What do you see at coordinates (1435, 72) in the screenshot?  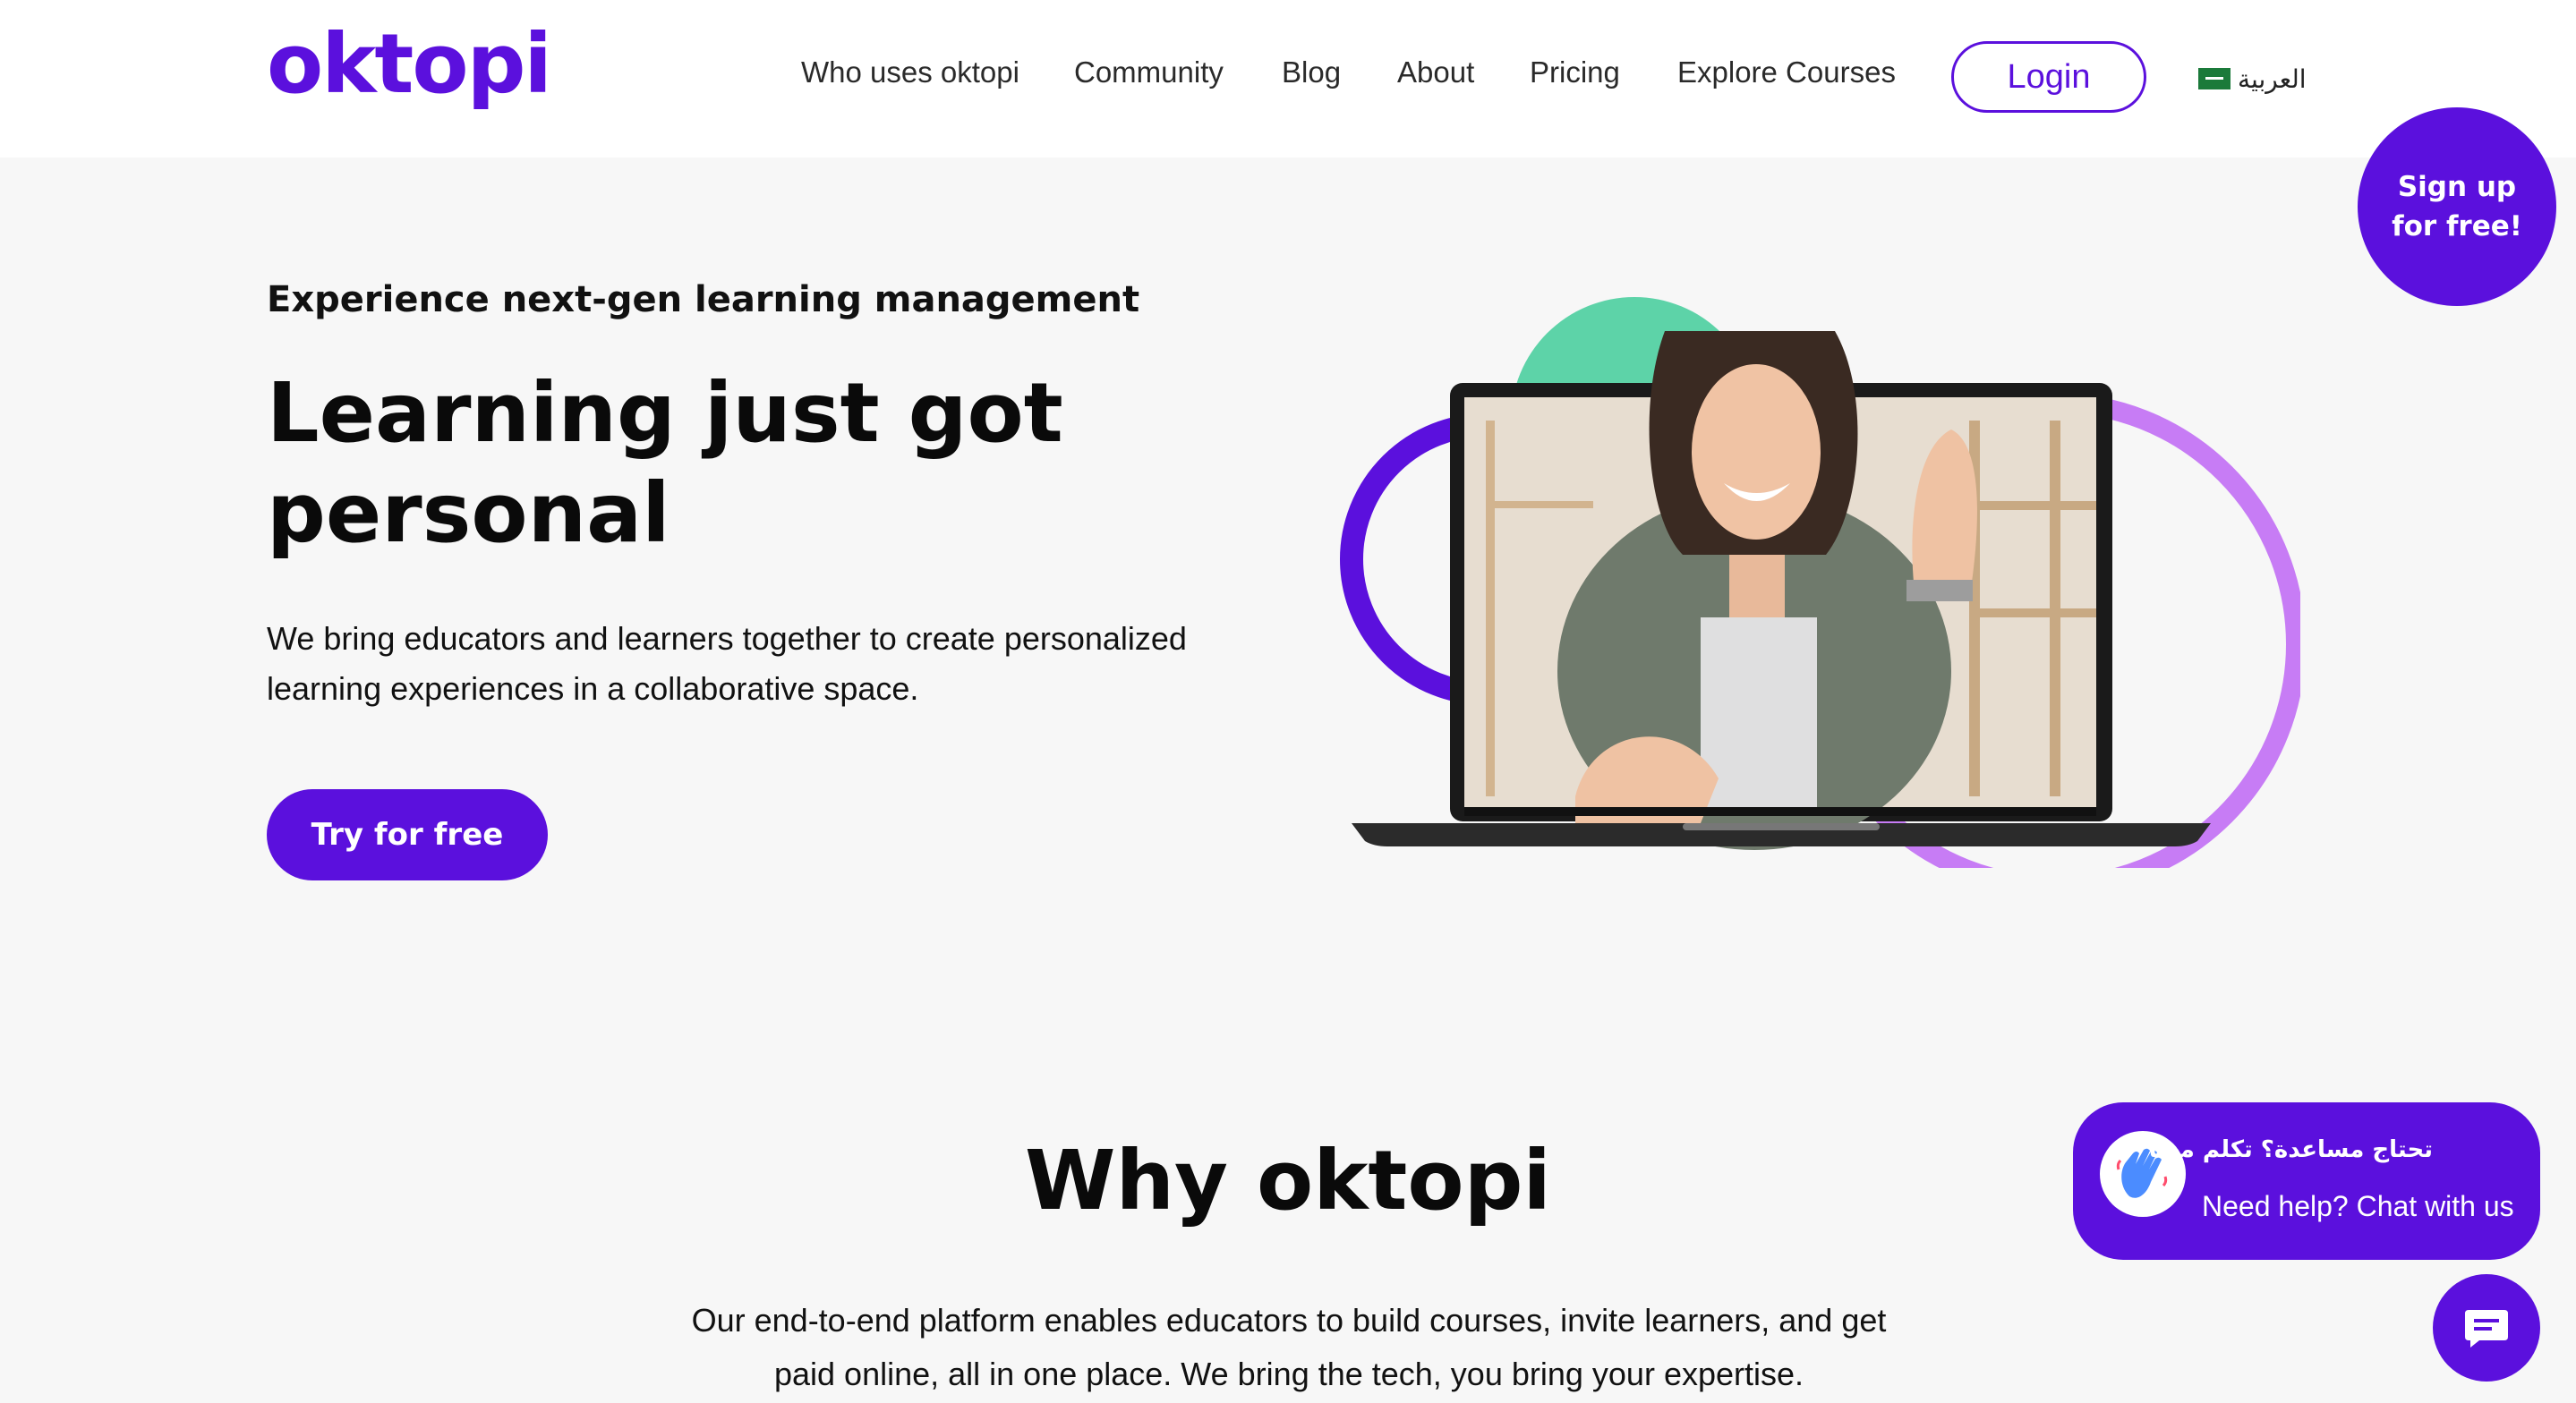 I see `nav-about: About` at bounding box center [1435, 72].